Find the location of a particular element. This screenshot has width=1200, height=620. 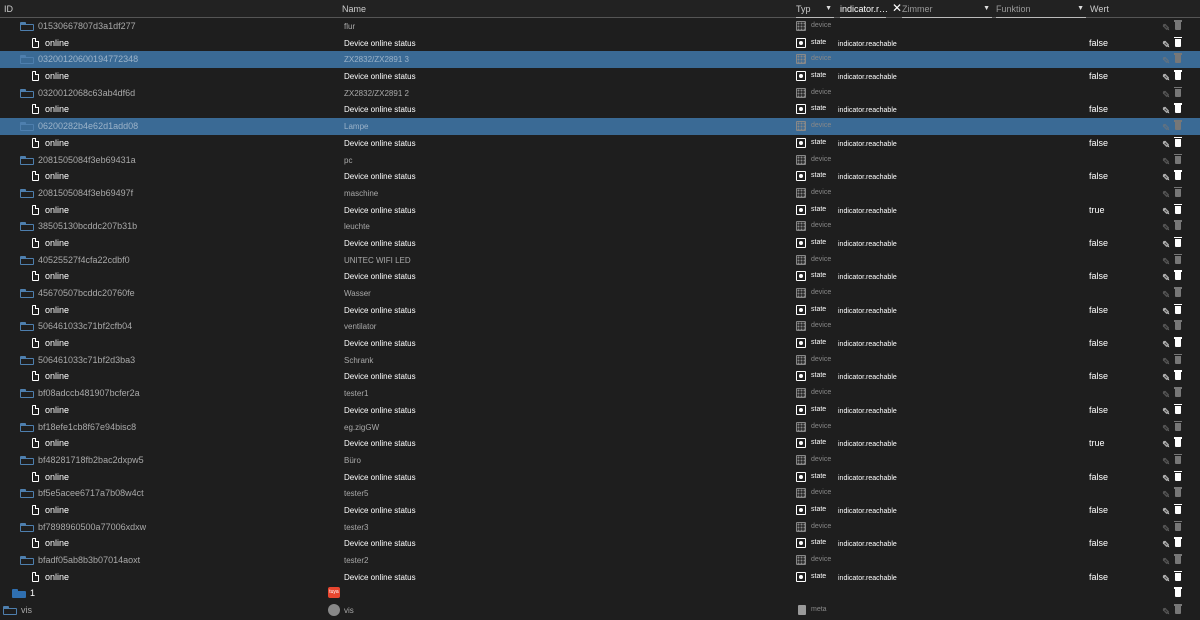

id-cell: 38505130bcddc207b31b is located at coordinates (165, 226).